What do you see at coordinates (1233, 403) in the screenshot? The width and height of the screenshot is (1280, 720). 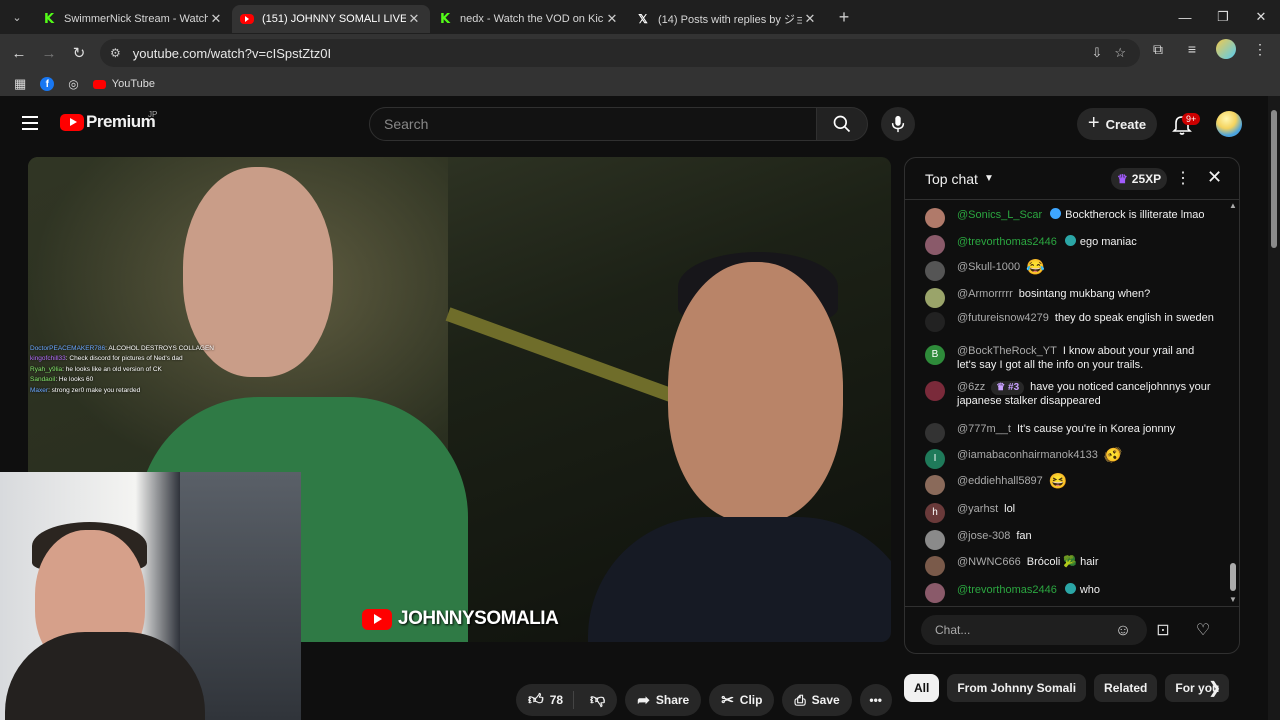 I see `chat-scrollbar: ▲ ▼` at bounding box center [1233, 403].